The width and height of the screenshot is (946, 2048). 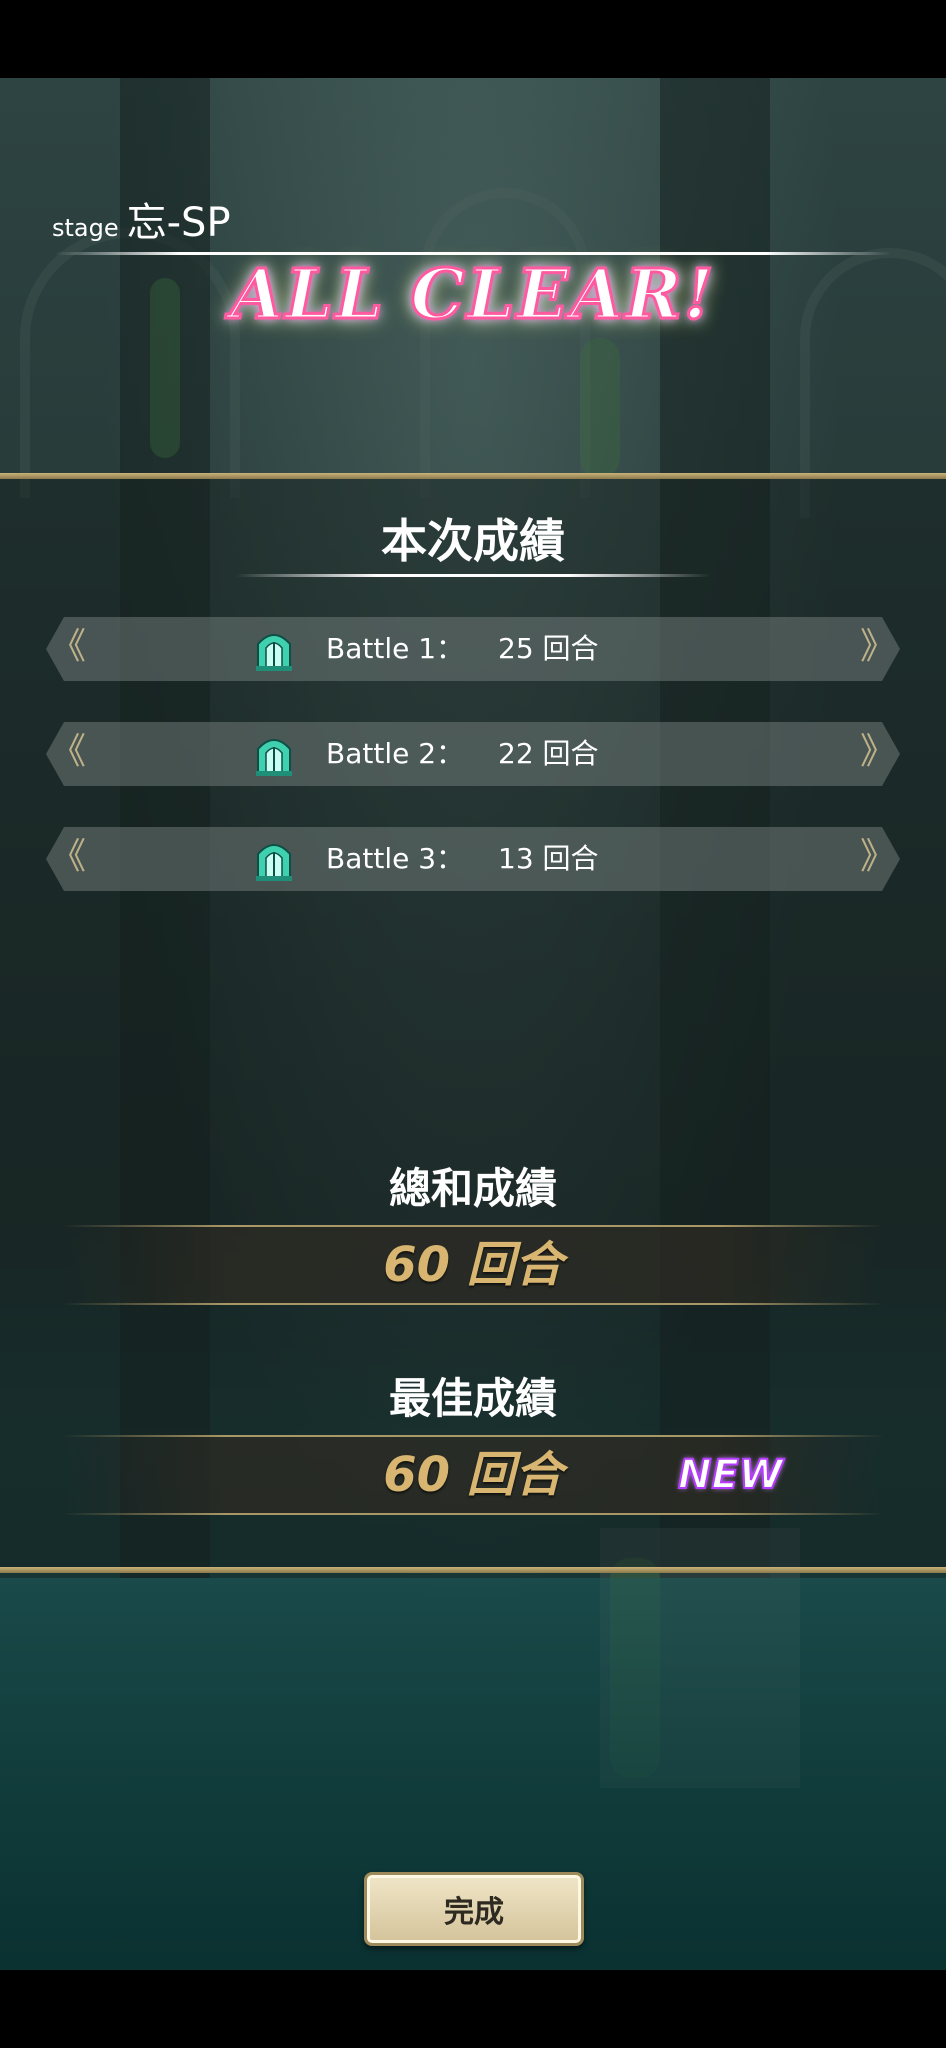 I want to click on battle-row-3: 《 Battle 3： 13 回合 》, so click(x=473, y=859).